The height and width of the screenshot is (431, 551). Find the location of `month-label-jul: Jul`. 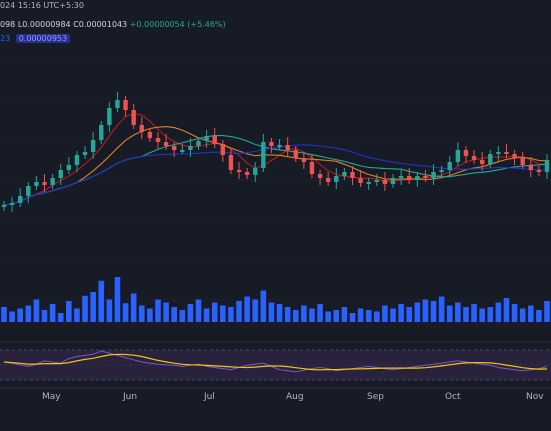

month-label-jul: Jul is located at coordinates (209, 397).